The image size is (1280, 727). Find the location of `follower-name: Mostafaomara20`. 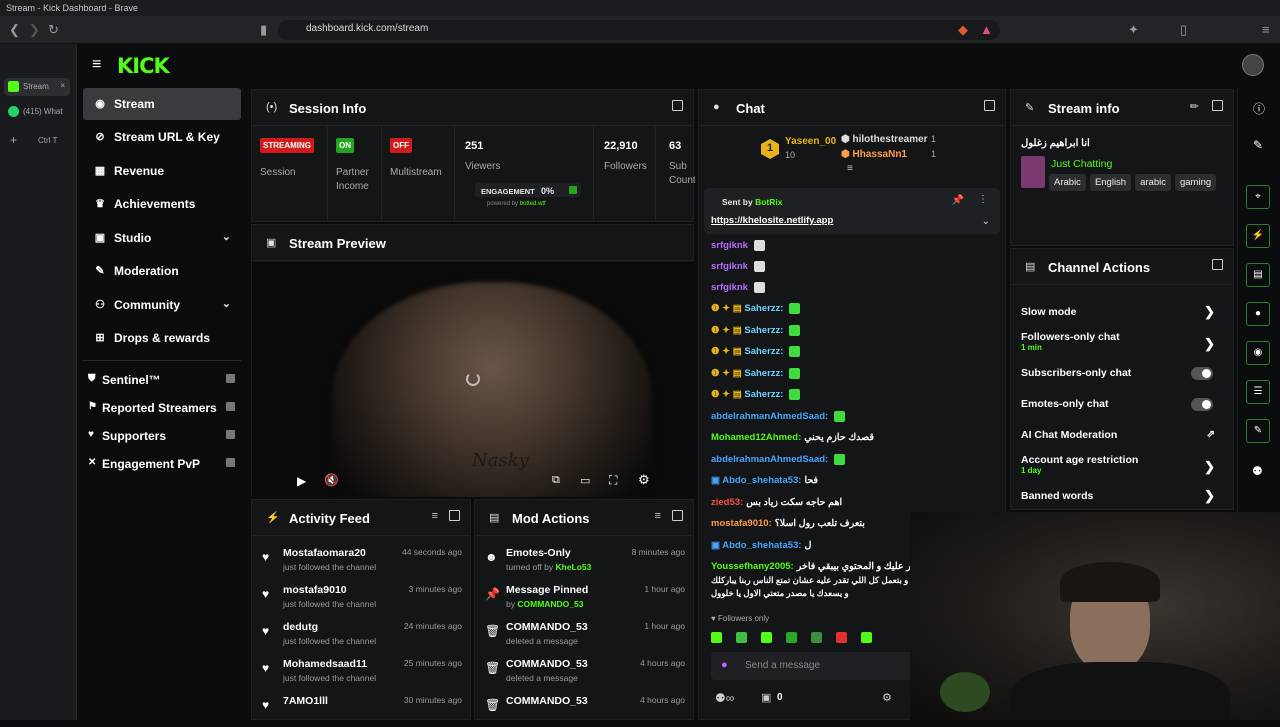

follower-name: Mostafaomara20 is located at coordinates (324, 553).